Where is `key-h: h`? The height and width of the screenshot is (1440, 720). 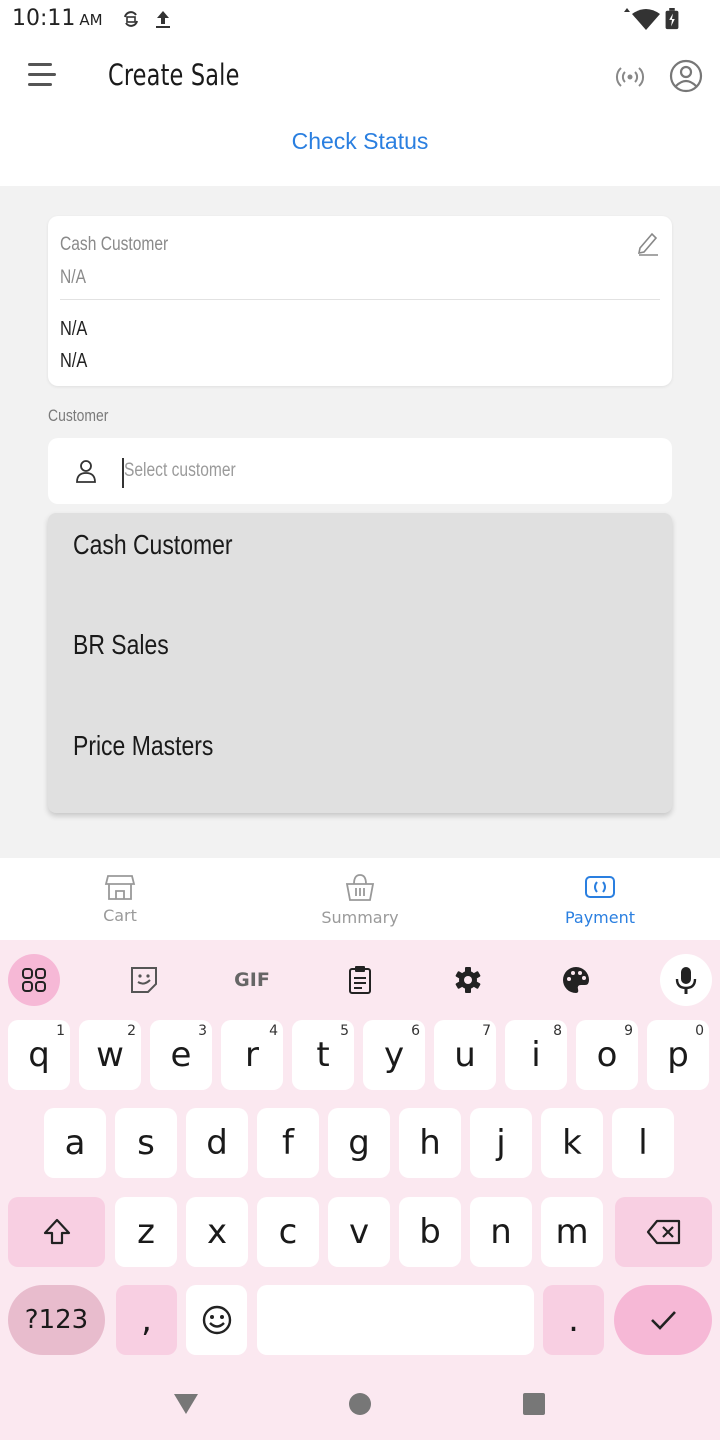 key-h: h is located at coordinates (430, 1143).